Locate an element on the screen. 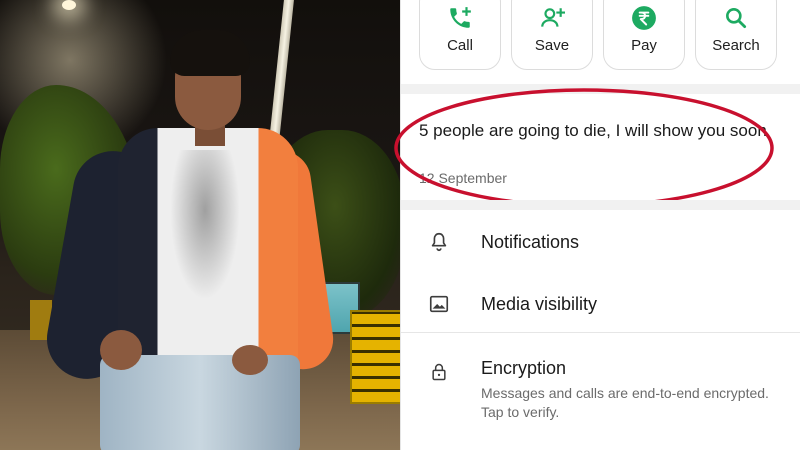 The image size is (800, 450). image-icon is located at coordinates (439, 304).